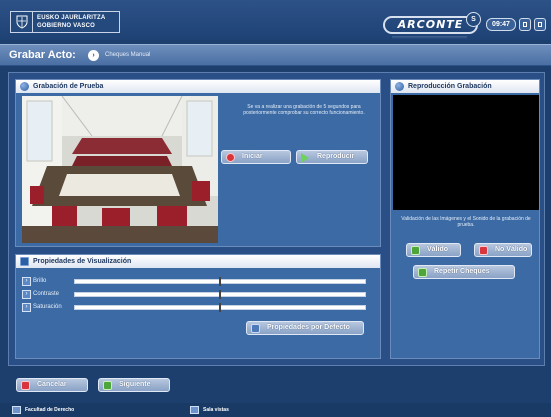 The height and width of the screenshot is (417, 551). I want to click on test-recording-title: Grabación de Prueba, so click(68, 86).